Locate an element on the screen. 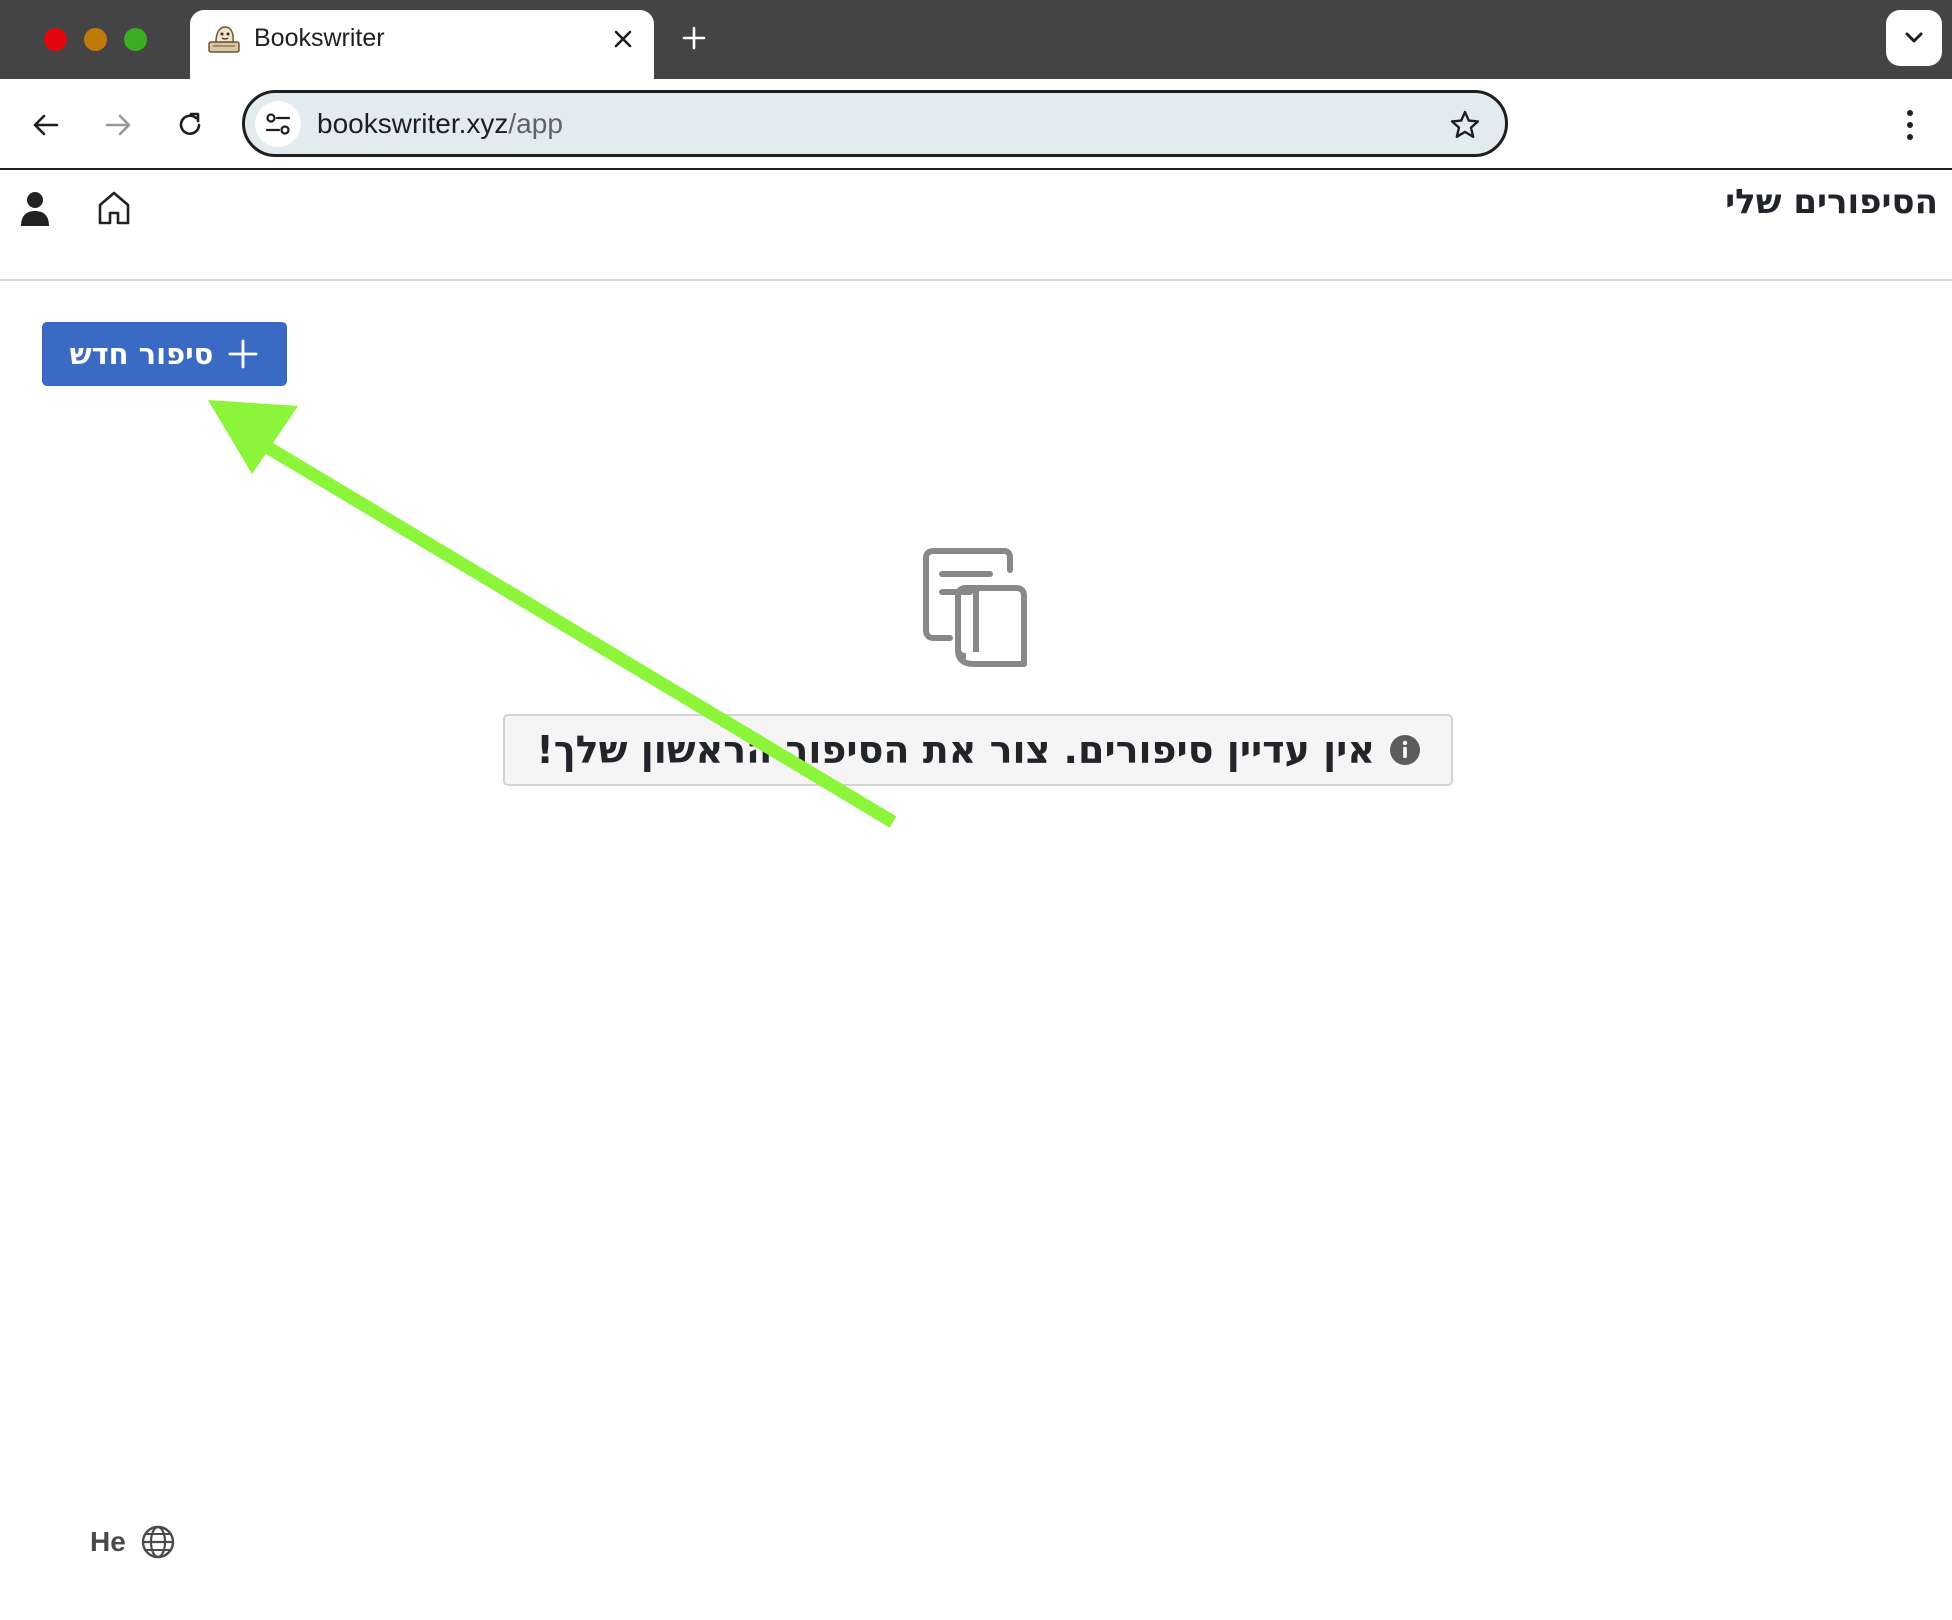  site-info-icon is located at coordinates (278, 124).